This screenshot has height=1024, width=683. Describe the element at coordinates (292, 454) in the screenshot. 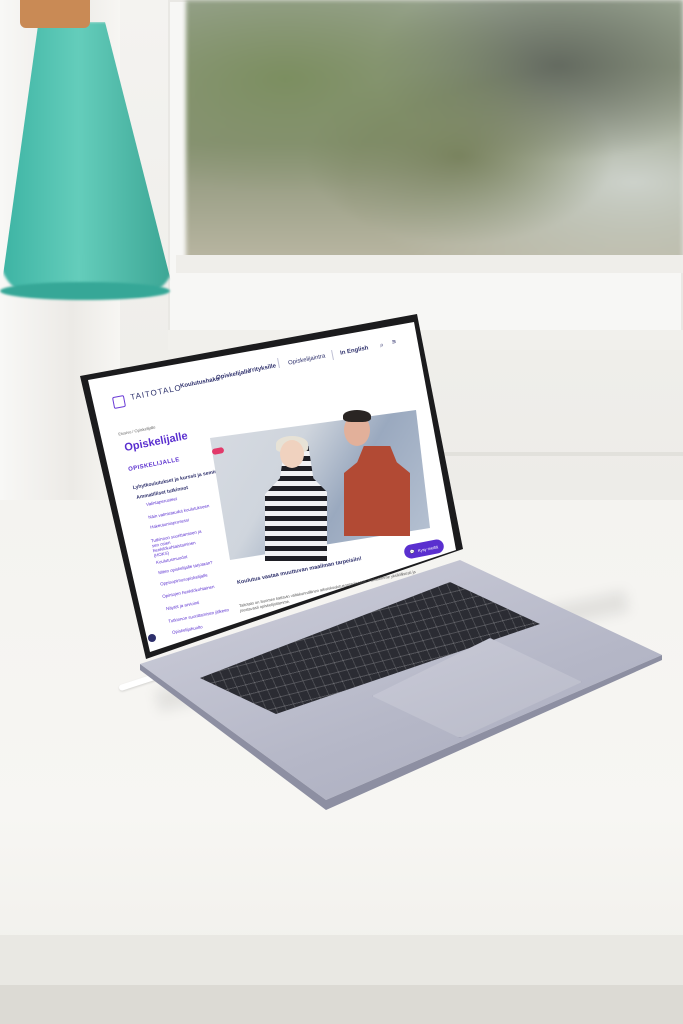

I see `hero-person-face` at that location.